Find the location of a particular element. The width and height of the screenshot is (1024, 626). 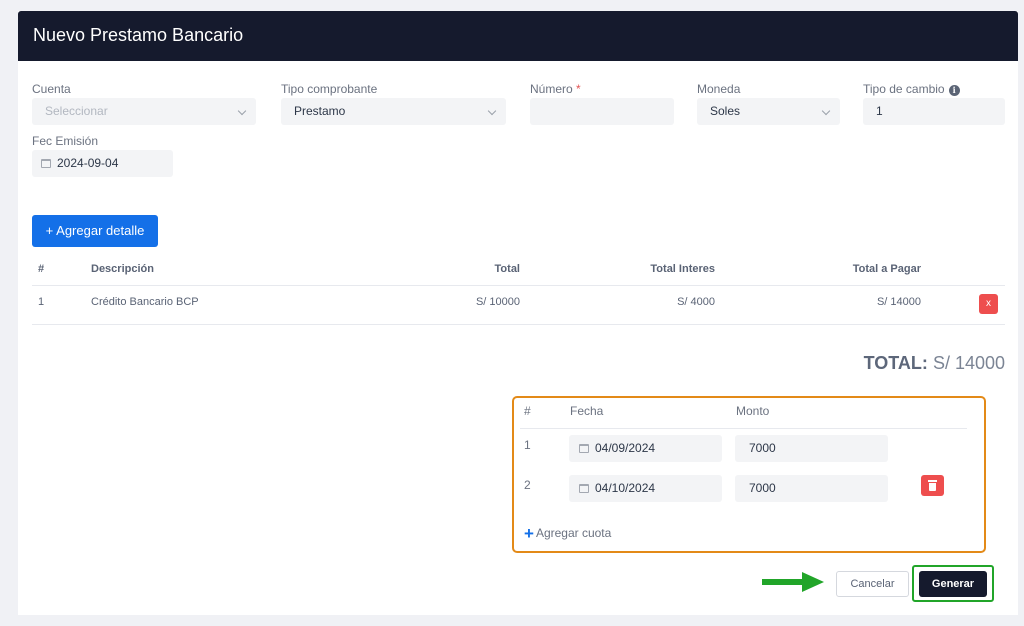

numero-label: Número * is located at coordinates (555, 89).